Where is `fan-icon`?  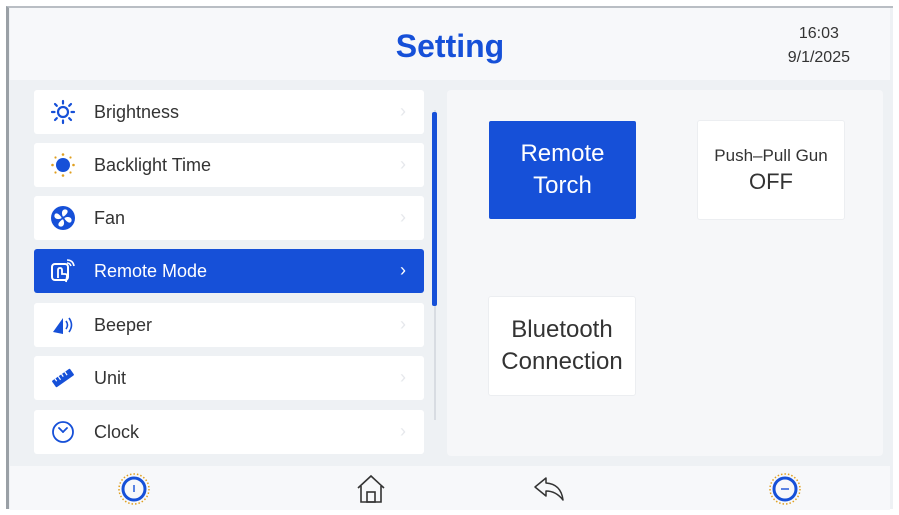
fan-icon is located at coordinates (63, 218).